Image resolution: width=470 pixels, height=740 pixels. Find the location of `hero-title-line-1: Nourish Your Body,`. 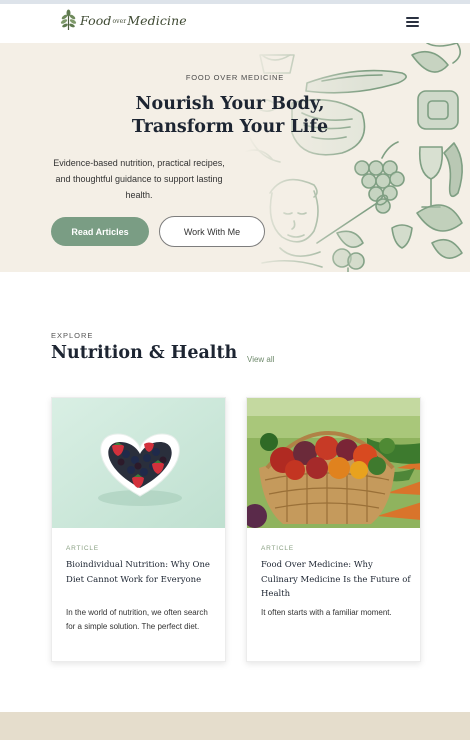

hero-title-line-1: Nourish Your Body, is located at coordinates (230, 104).